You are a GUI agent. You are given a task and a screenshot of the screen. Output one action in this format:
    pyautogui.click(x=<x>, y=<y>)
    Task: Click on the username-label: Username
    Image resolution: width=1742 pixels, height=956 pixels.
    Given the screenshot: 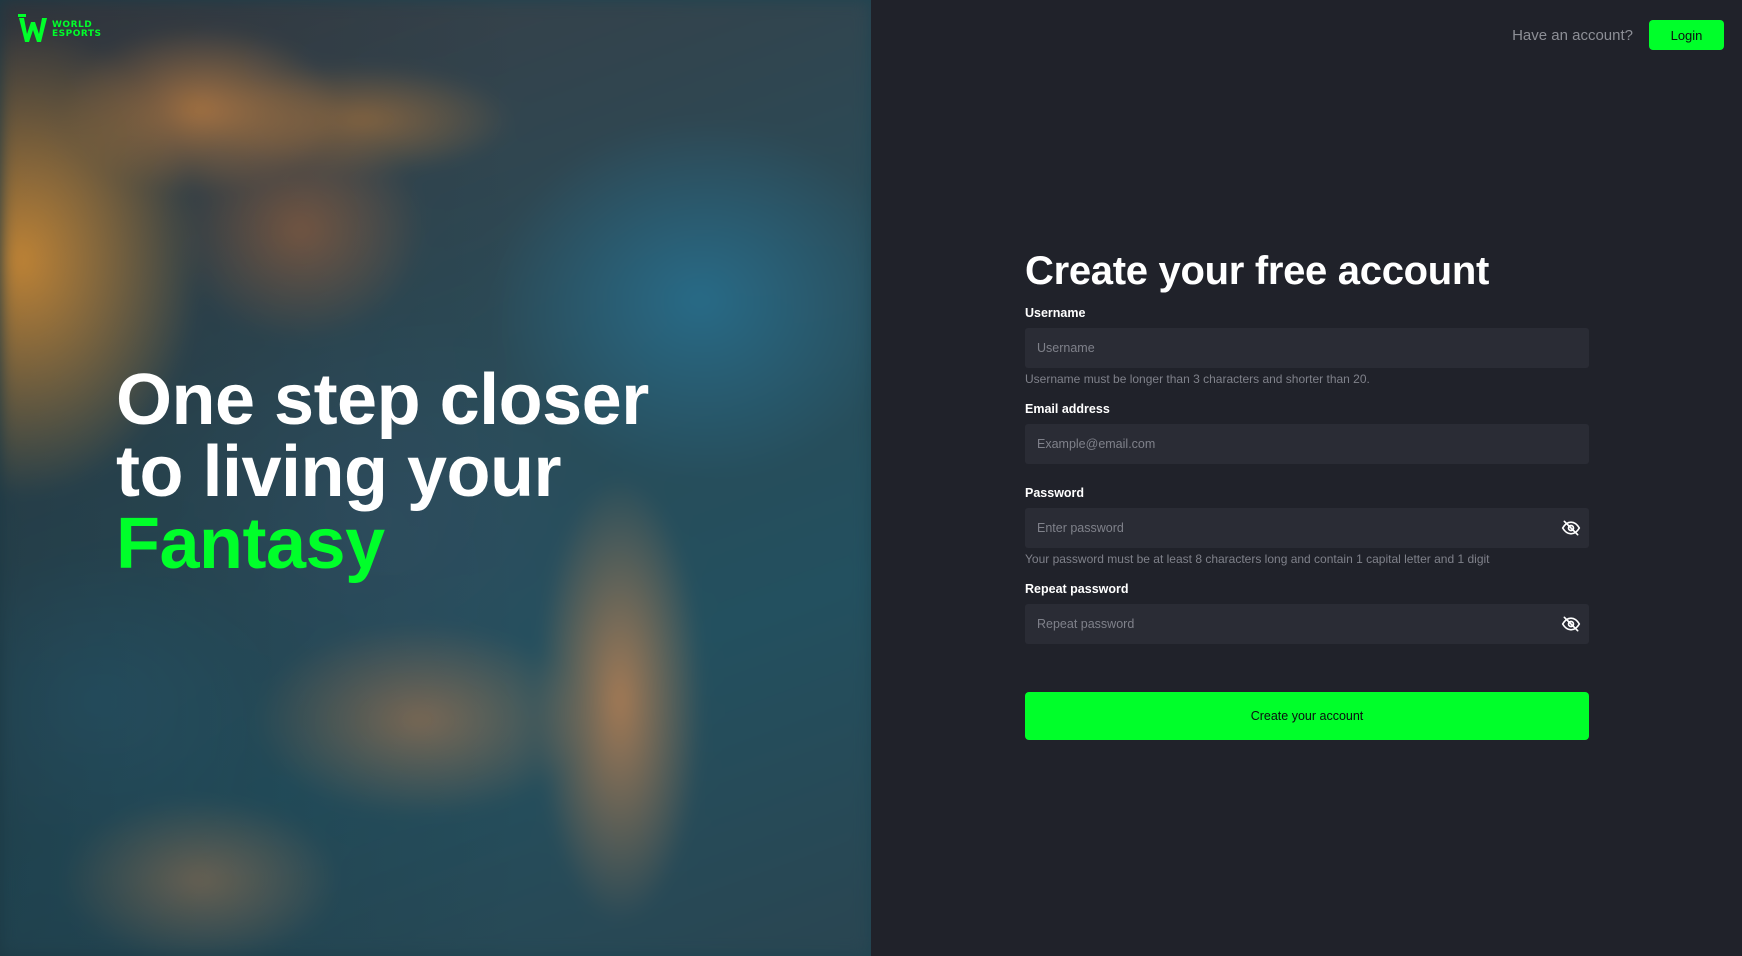 What is the action you would take?
    pyautogui.click(x=1055, y=313)
    